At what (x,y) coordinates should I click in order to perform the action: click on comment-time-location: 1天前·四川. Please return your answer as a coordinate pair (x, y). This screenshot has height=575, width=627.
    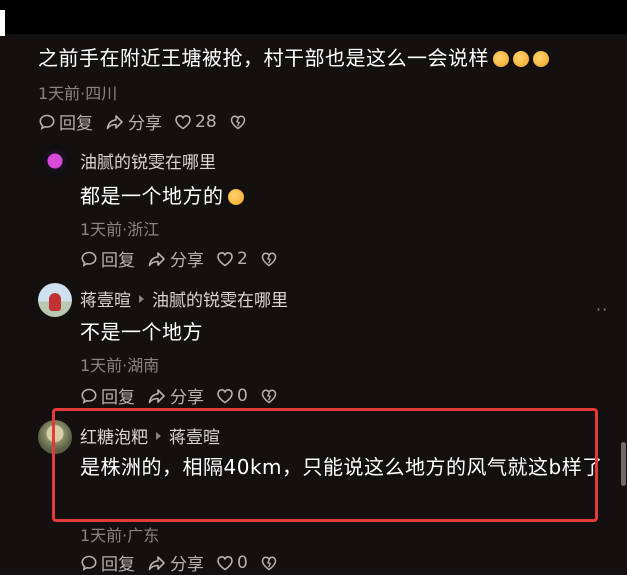
    Looking at the image, I should click on (78, 93).